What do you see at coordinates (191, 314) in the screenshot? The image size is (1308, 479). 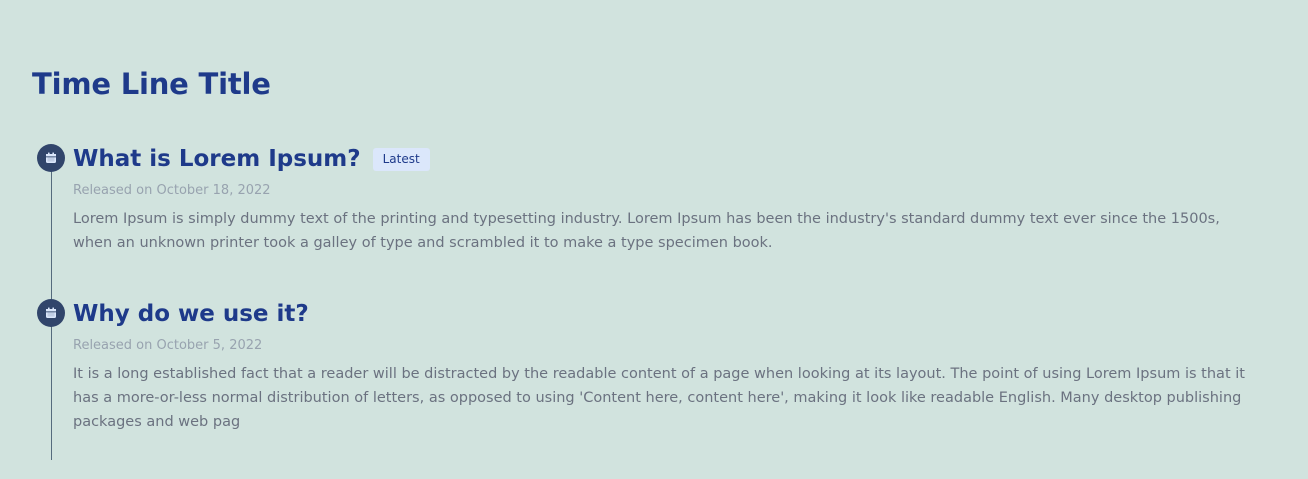 I see `item-title: Why do we use it?` at bounding box center [191, 314].